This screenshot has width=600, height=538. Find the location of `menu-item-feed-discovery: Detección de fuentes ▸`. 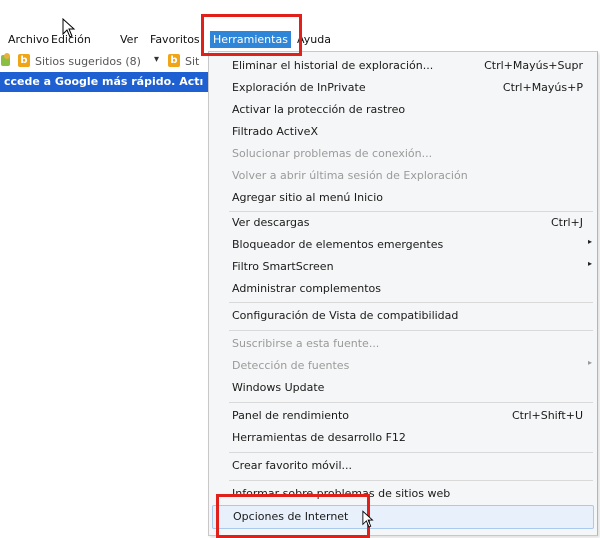

menu-item-feed-discovery: Detección de fuentes ▸ is located at coordinates (412, 365).